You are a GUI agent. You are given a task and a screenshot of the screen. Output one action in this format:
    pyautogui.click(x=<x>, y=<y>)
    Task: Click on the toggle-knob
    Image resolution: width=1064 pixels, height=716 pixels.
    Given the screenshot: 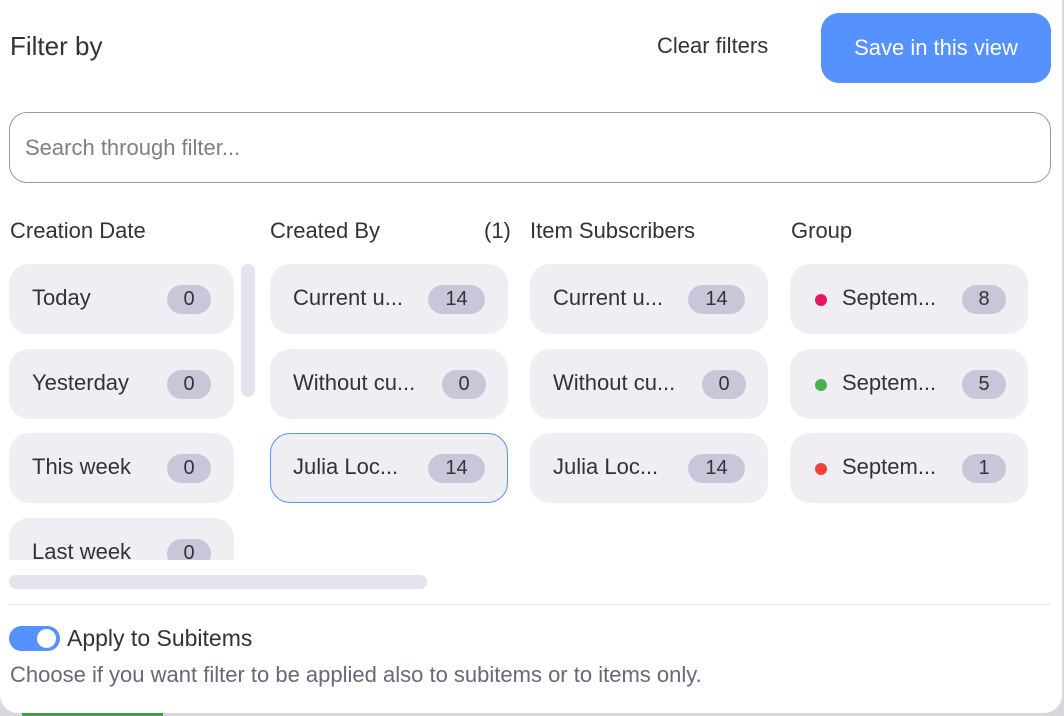 What is the action you would take?
    pyautogui.click(x=46, y=638)
    